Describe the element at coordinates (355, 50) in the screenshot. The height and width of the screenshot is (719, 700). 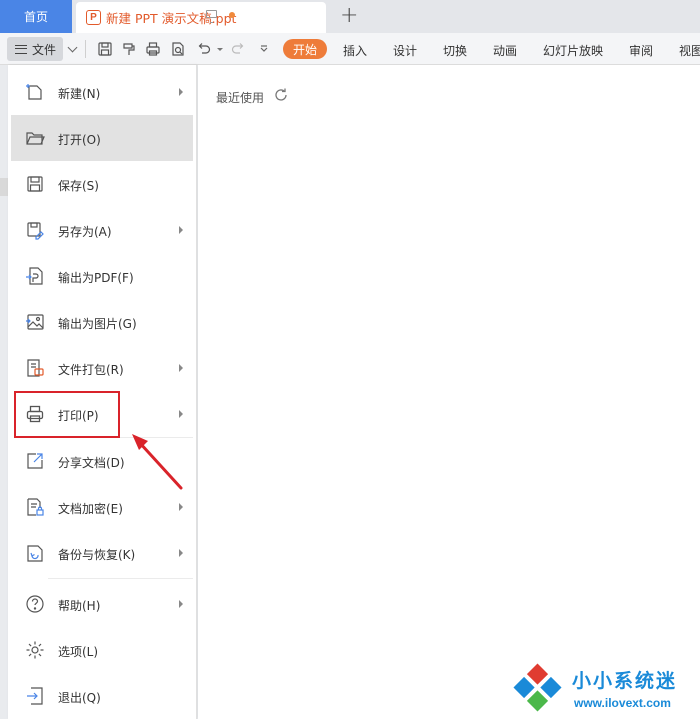
I see `tab-insert: 插入` at that location.